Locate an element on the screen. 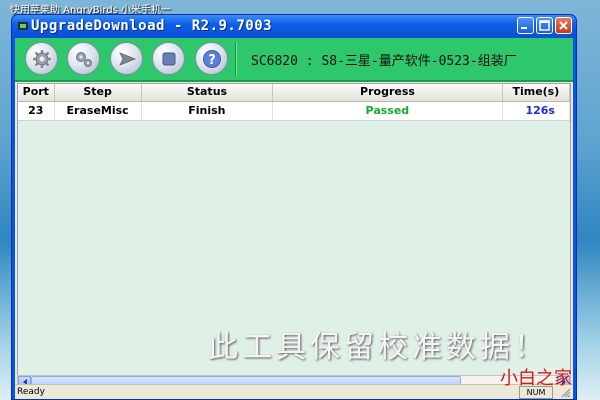 The width and height of the screenshot is (600, 400). stop-button is located at coordinates (168, 58).